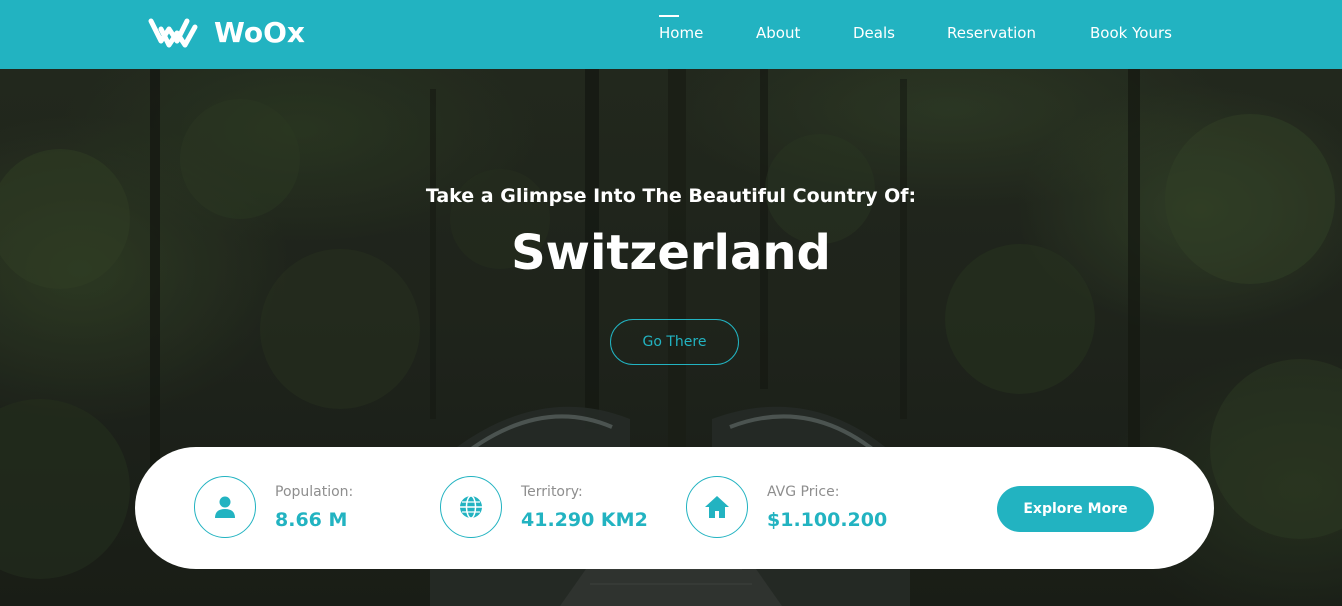  I want to click on user-icon, so click(225, 507).